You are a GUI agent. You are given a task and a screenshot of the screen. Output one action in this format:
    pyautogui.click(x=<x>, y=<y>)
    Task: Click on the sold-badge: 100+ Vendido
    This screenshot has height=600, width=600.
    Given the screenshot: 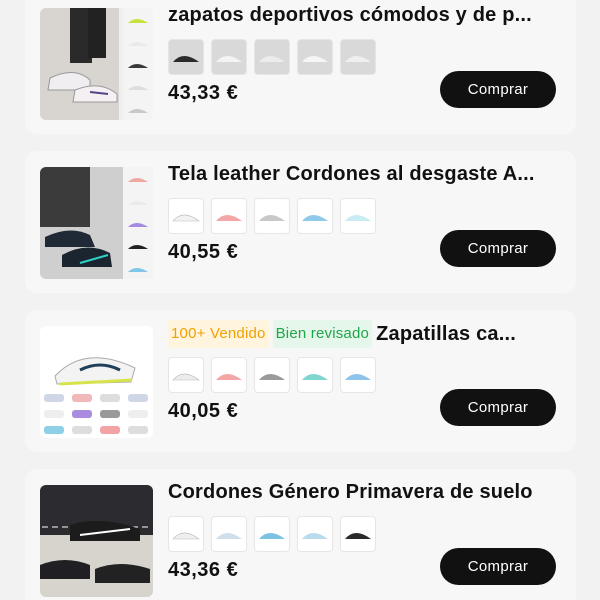 What is the action you would take?
    pyautogui.click(x=218, y=334)
    